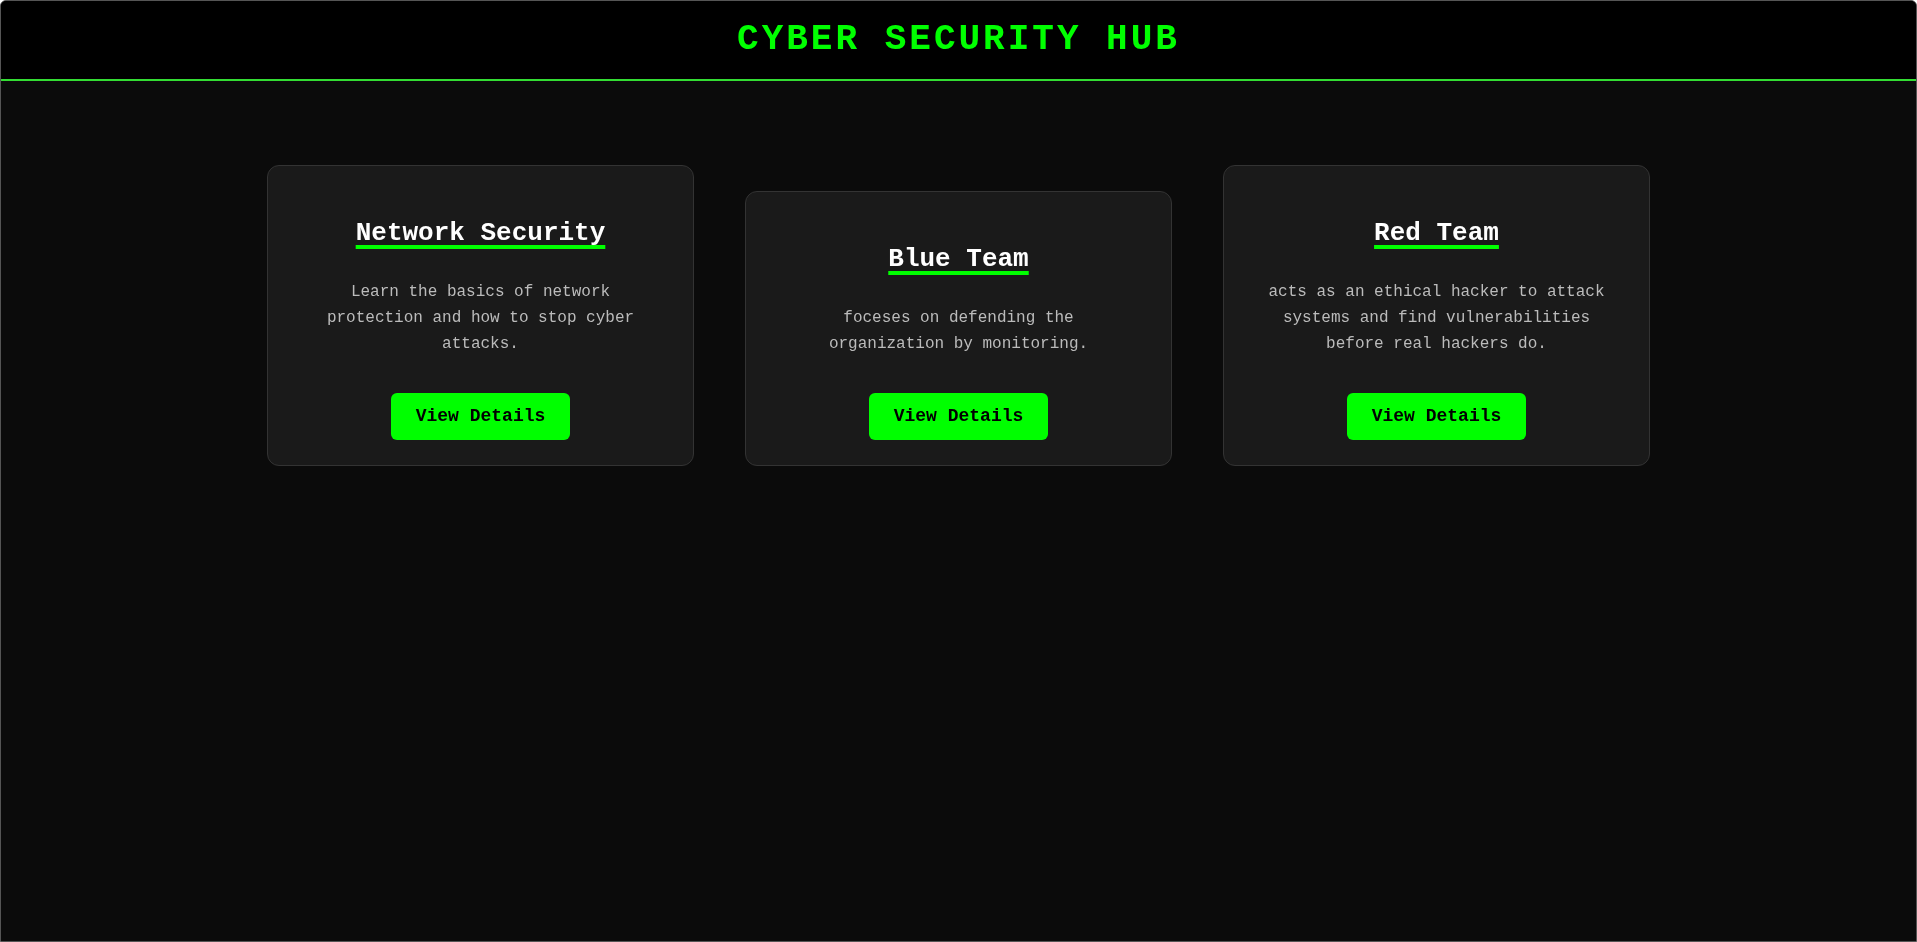 This screenshot has height=942, width=1917. What do you see at coordinates (958, 259) in the screenshot?
I see `card-title: Blue Team` at bounding box center [958, 259].